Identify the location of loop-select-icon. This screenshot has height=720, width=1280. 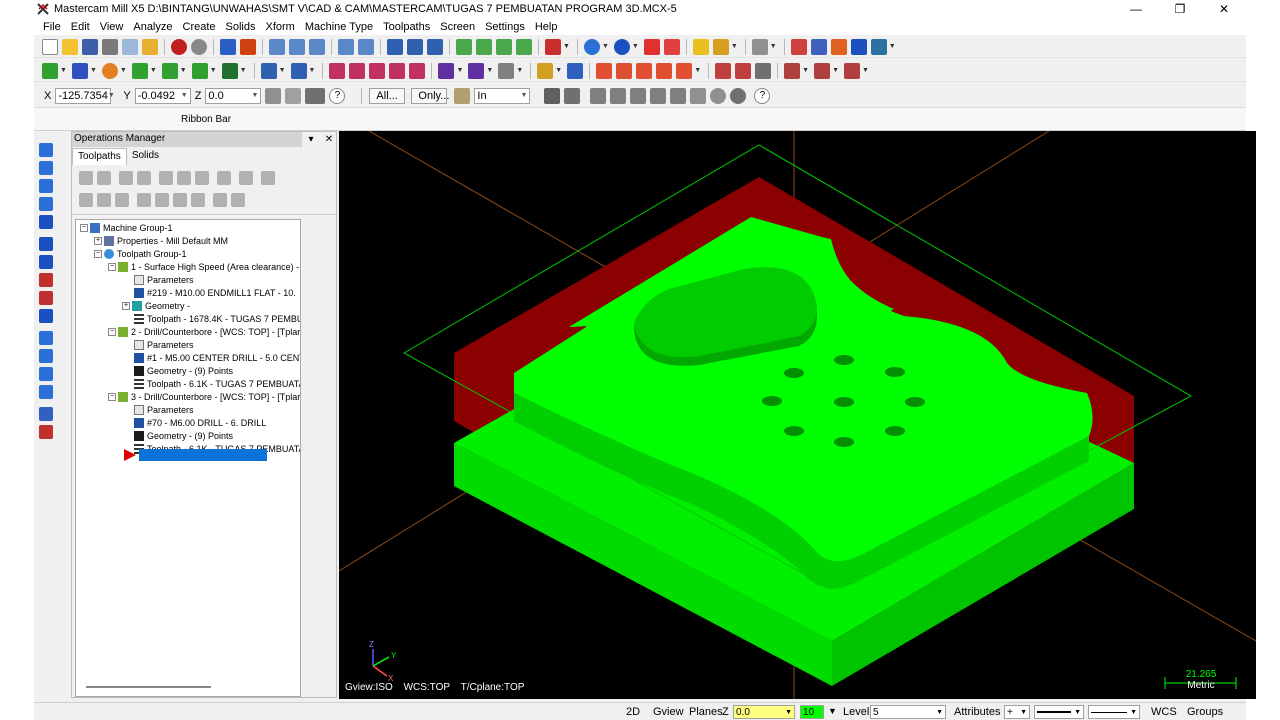
(678, 95).